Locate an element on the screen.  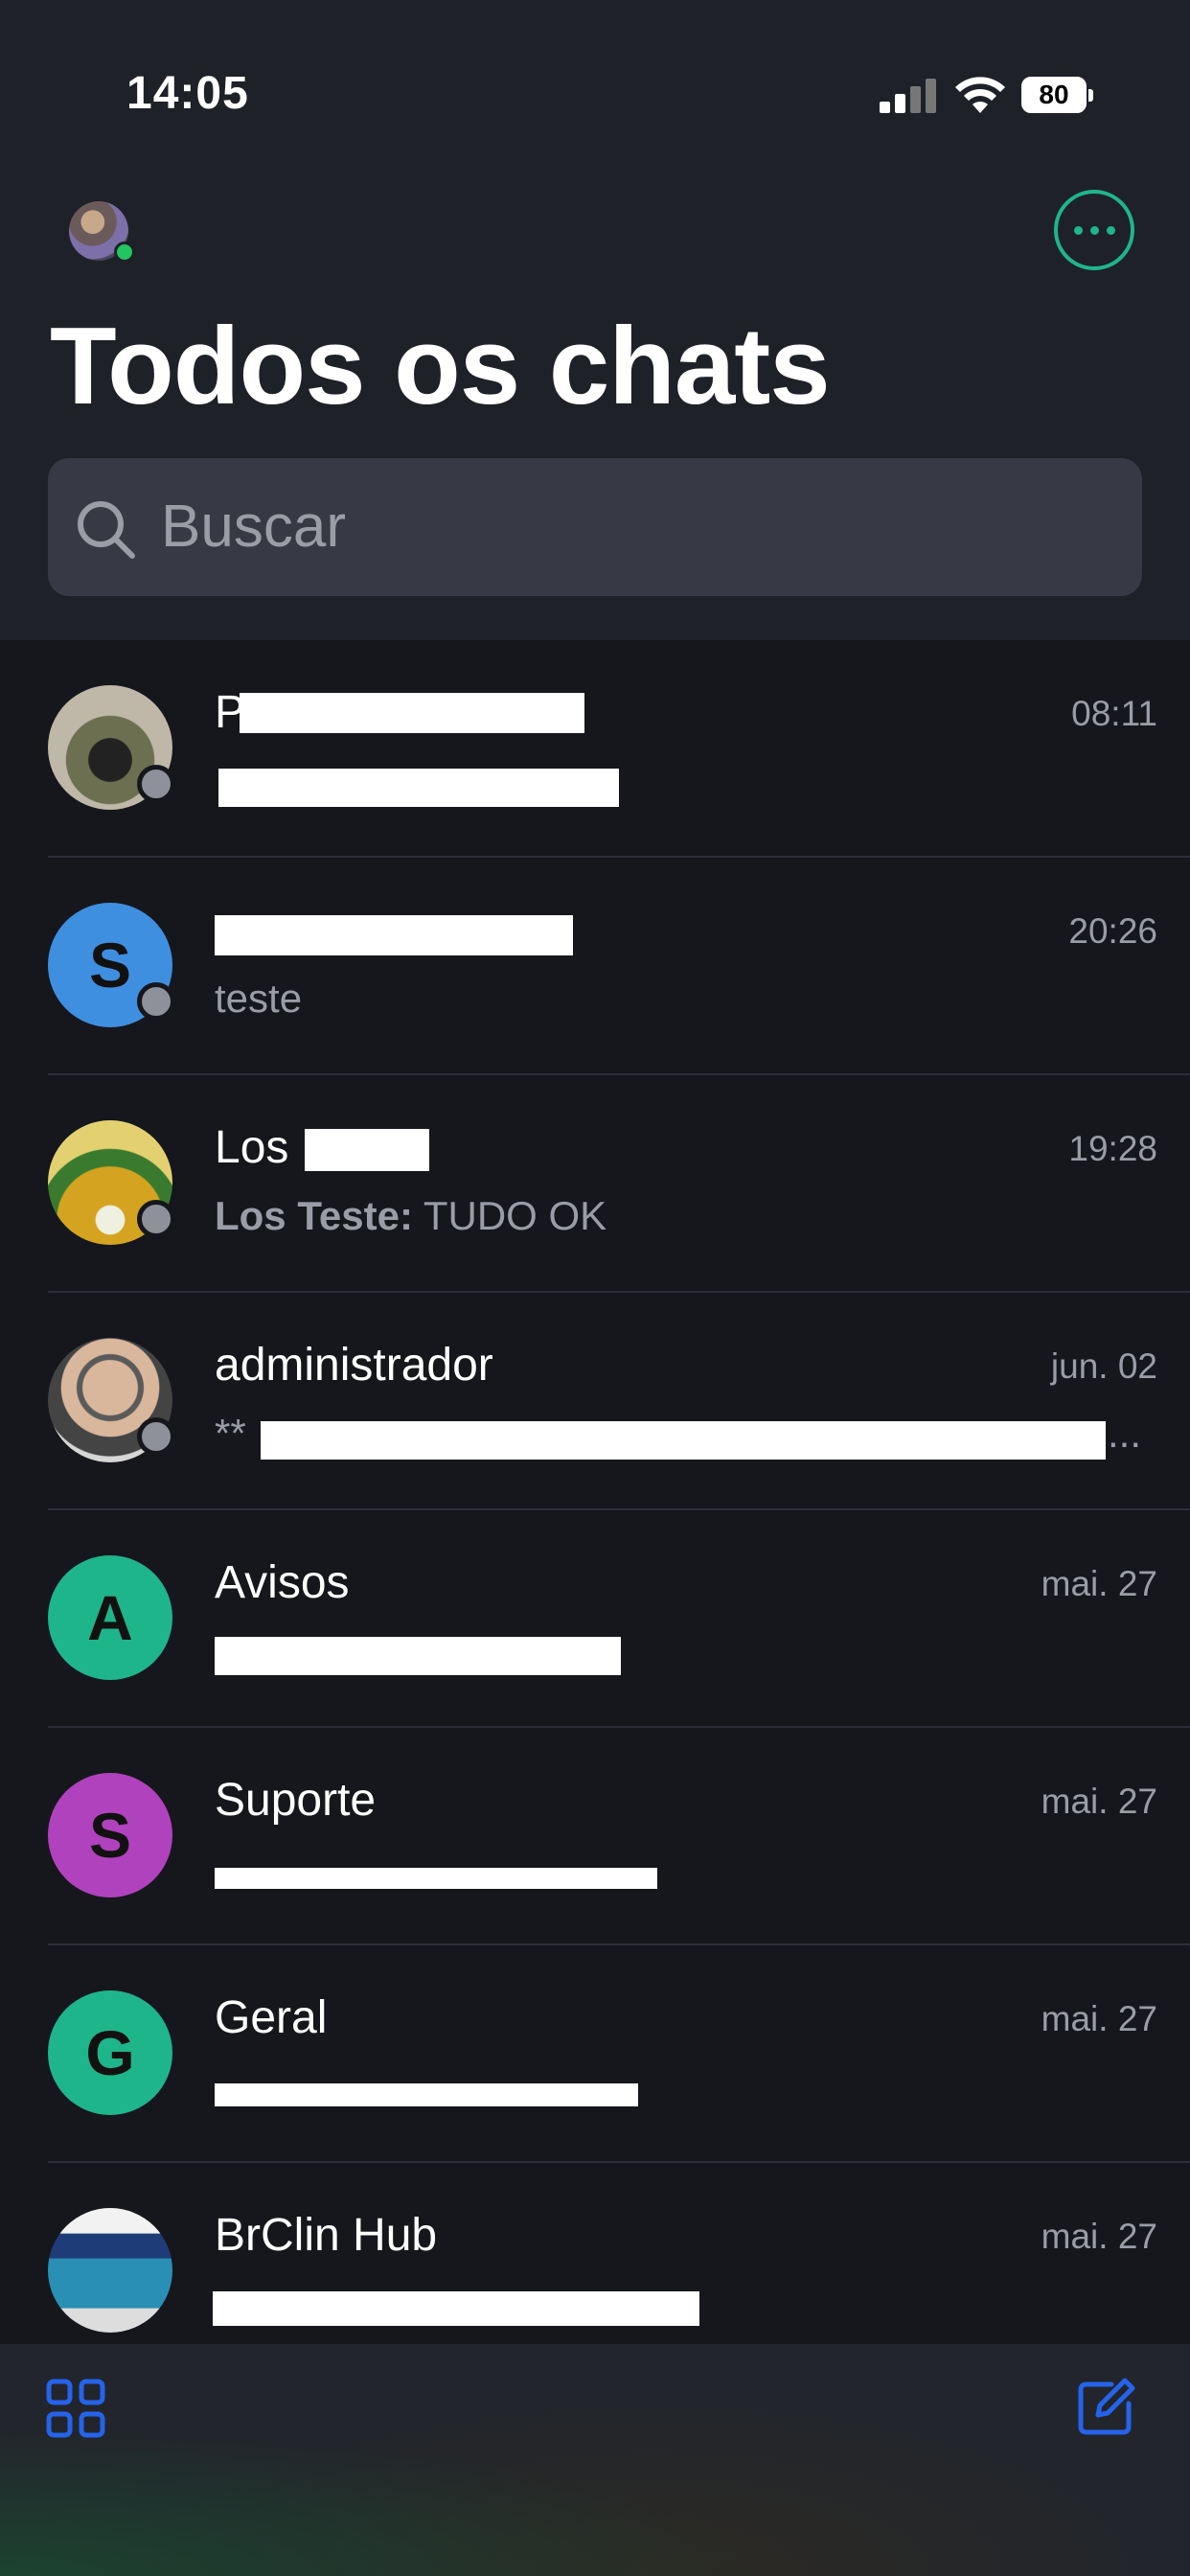
chat-row: P 08:11 is located at coordinates (595, 749).